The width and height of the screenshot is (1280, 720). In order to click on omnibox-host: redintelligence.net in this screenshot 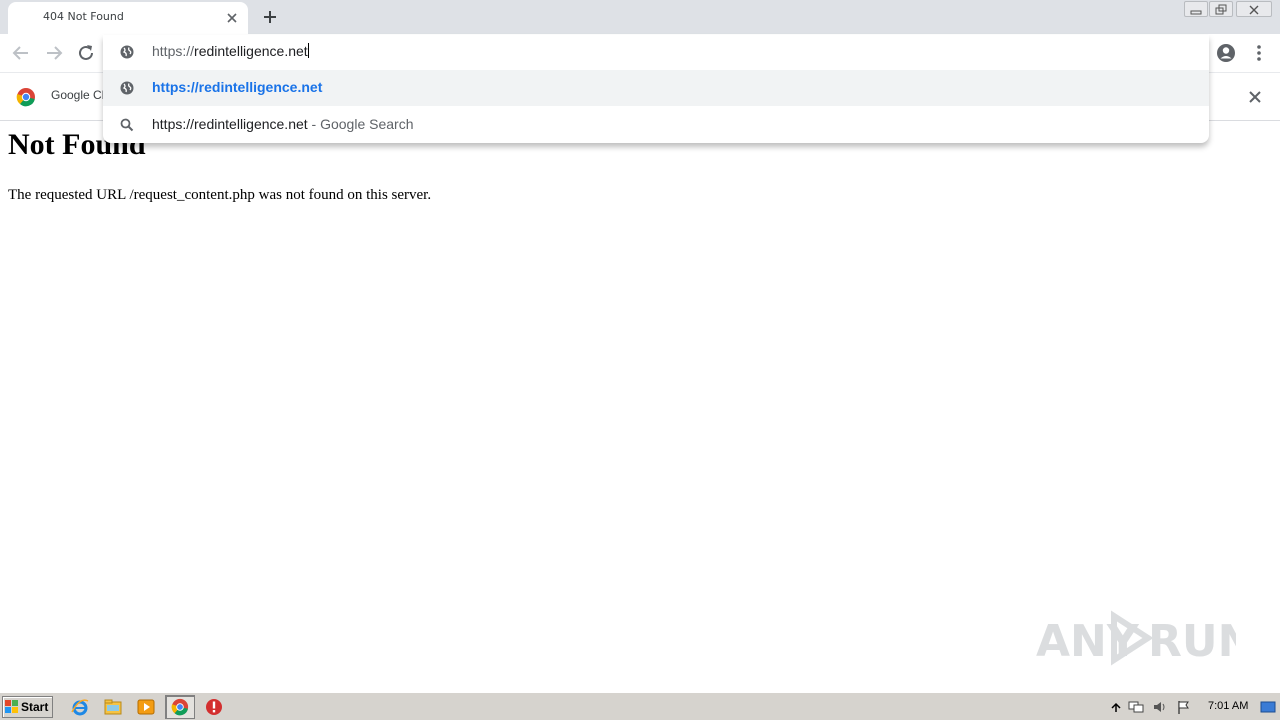, I will do `click(251, 51)`.